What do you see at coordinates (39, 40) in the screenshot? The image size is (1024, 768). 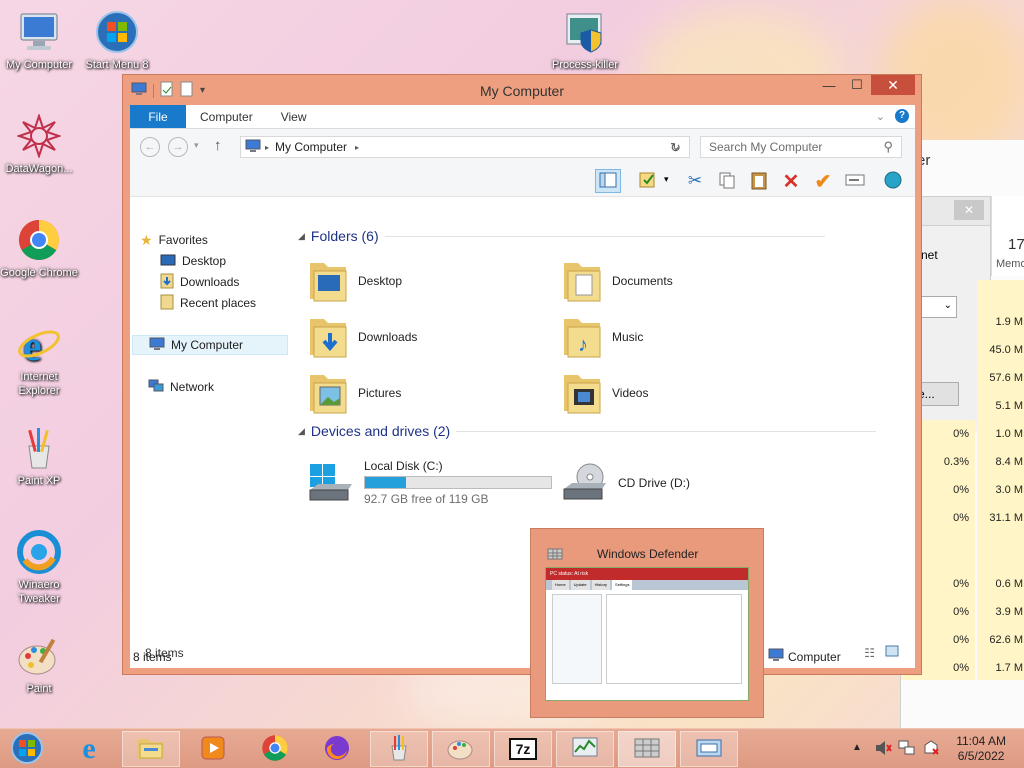 I see `desktop-icon-my-computer: My Computer` at bounding box center [39, 40].